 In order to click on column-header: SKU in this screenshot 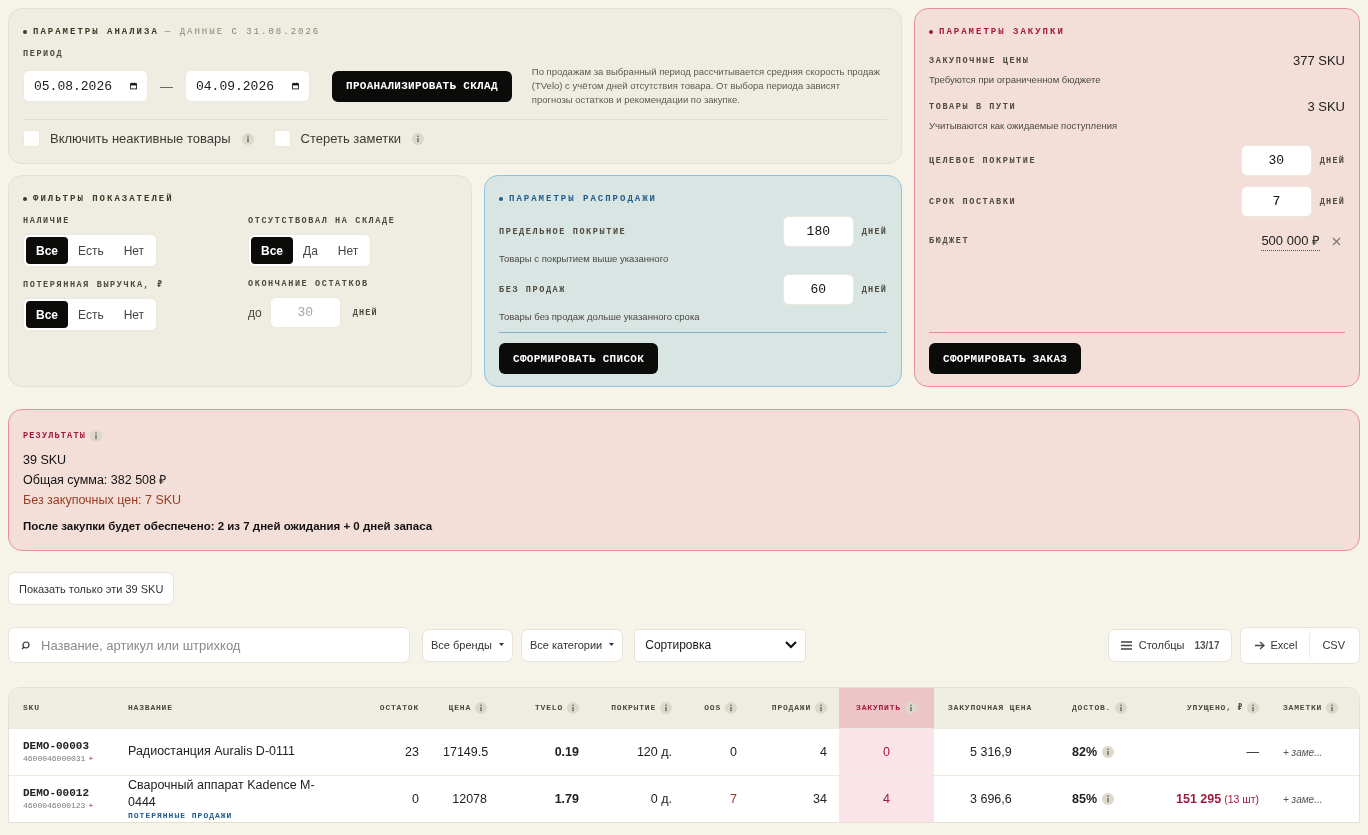, I will do `click(62, 708)`.